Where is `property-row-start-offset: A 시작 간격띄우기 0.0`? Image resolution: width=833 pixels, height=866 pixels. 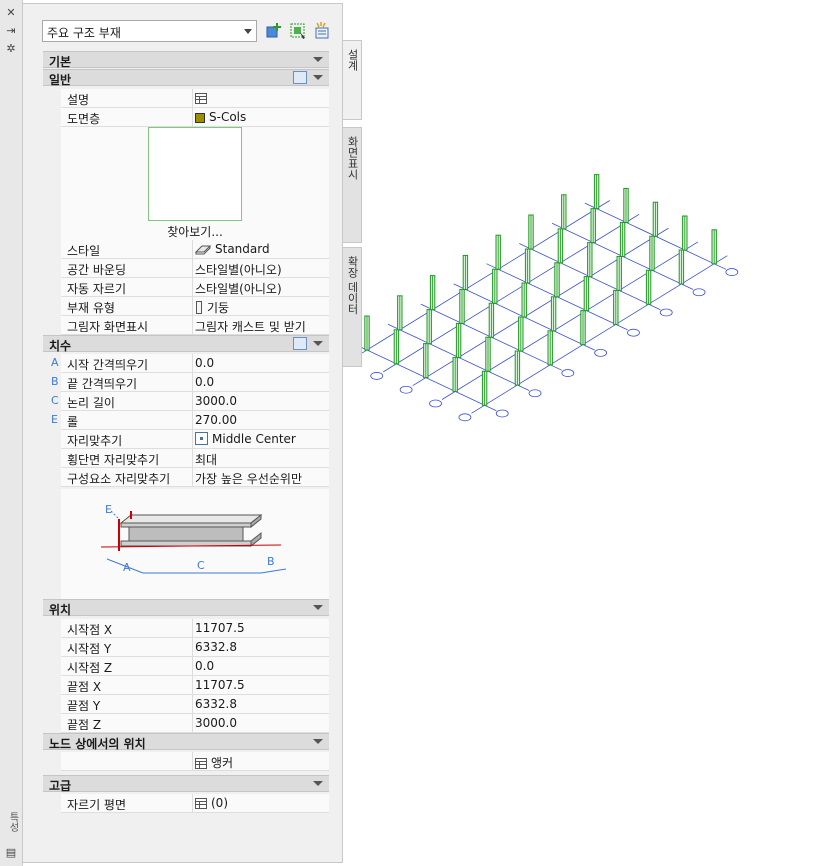
property-row-start-offset: A 시작 간격띄우기 0.0 is located at coordinates (190, 363).